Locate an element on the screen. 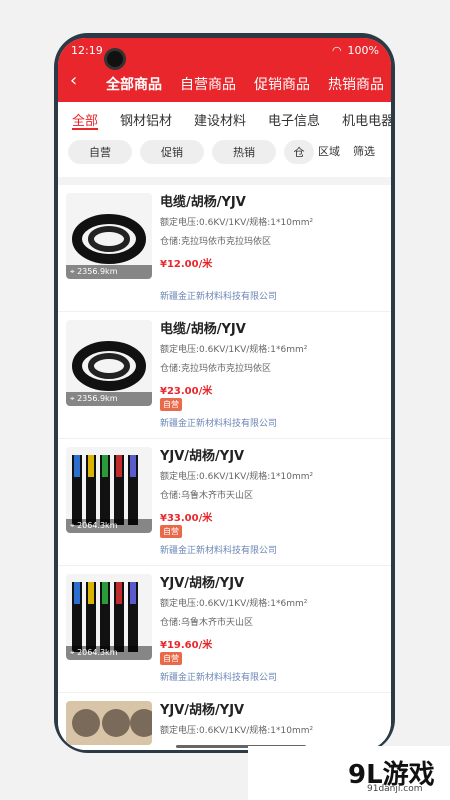 The image size is (450, 800). category-construction: 建设材料 is located at coordinates (220, 117).